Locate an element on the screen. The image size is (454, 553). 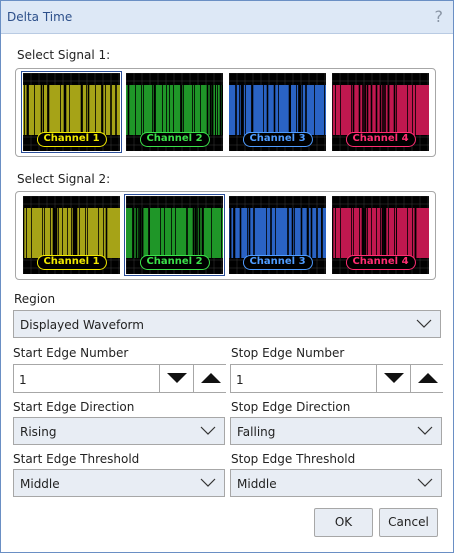
signal-1-channel-4: Channel 4 is located at coordinates (380, 112).